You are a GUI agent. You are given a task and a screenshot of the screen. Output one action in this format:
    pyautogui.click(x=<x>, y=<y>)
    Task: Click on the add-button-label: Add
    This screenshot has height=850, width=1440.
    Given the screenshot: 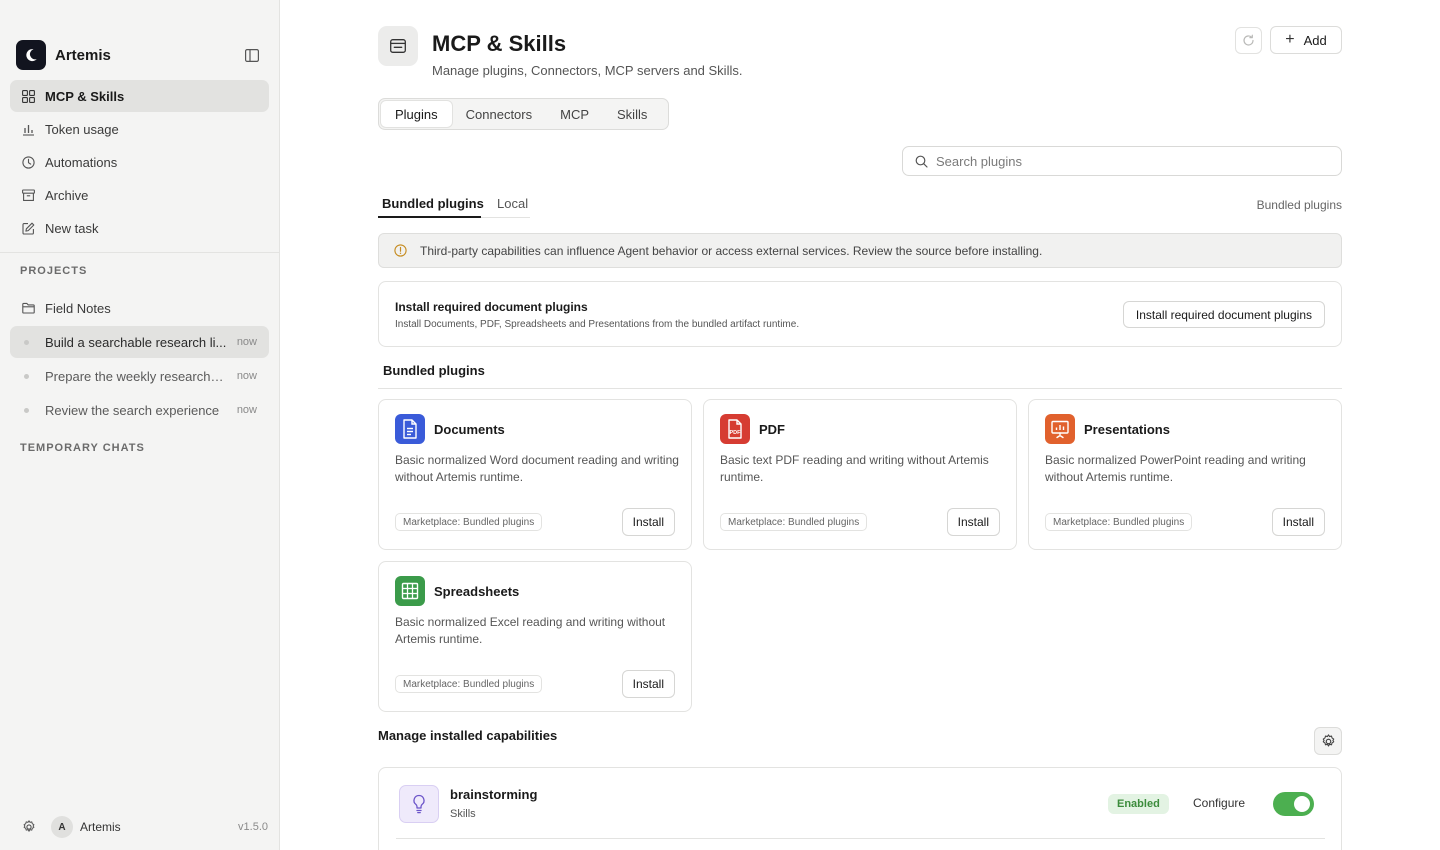 What is the action you would take?
    pyautogui.click(x=1315, y=40)
    